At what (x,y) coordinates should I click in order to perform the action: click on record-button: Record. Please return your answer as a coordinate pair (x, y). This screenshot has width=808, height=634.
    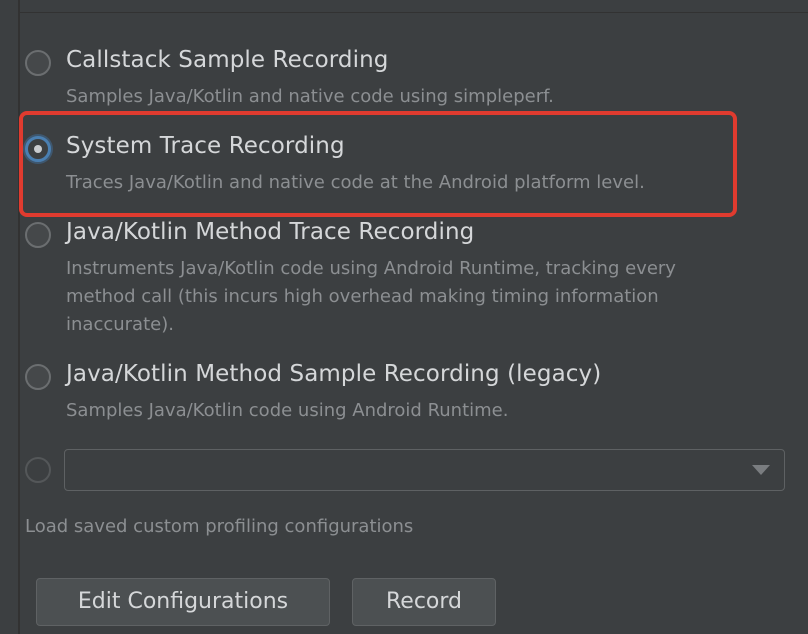
    Looking at the image, I should click on (424, 602).